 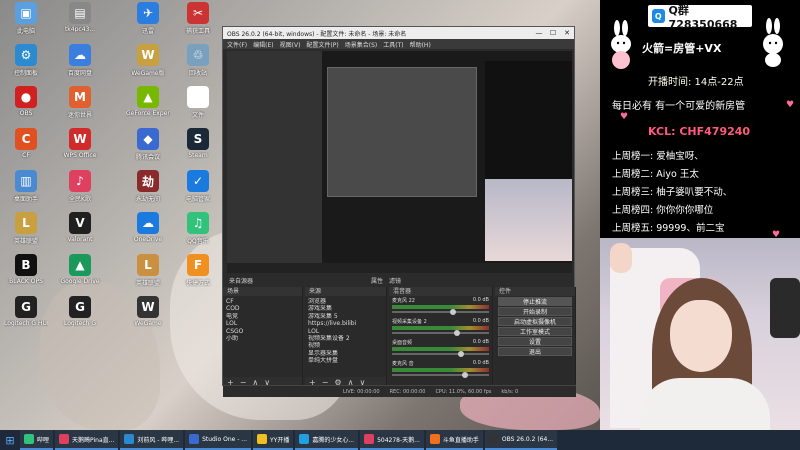 I want to click on desktop-icon: ✓ 电脑管家, so click(x=198, y=193).